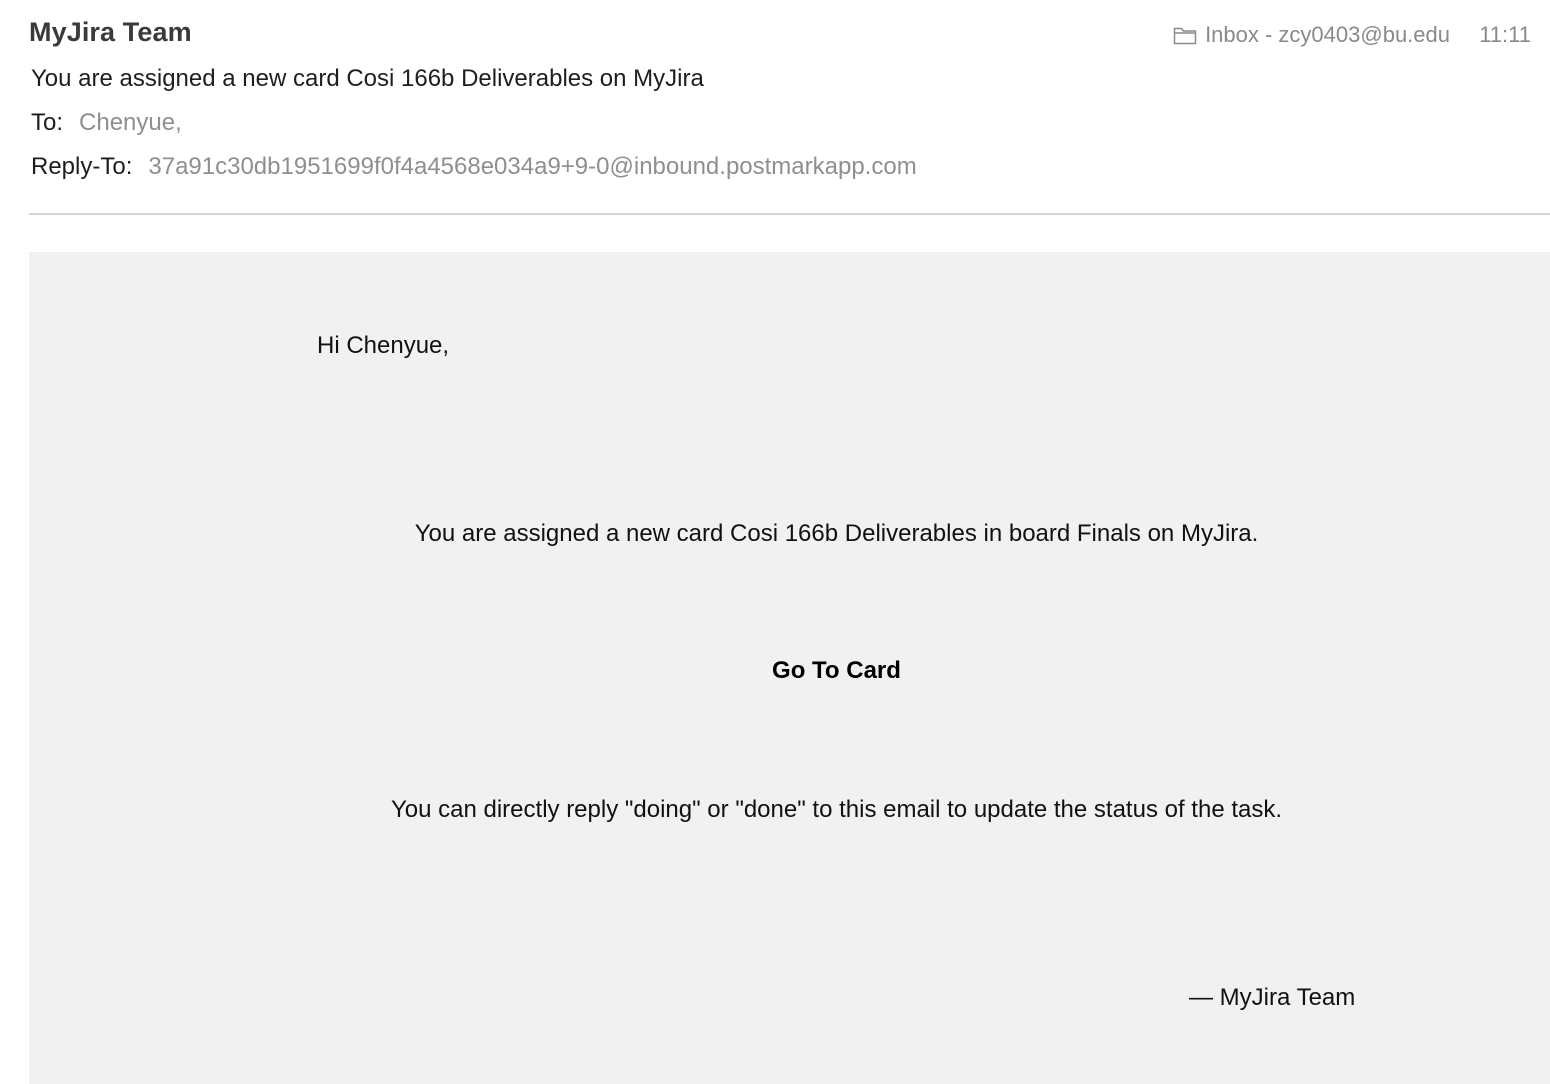  What do you see at coordinates (1327, 34) in the screenshot?
I see `mailbox-label: Inbox - zcy0403@bu.edu` at bounding box center [1327, 34].